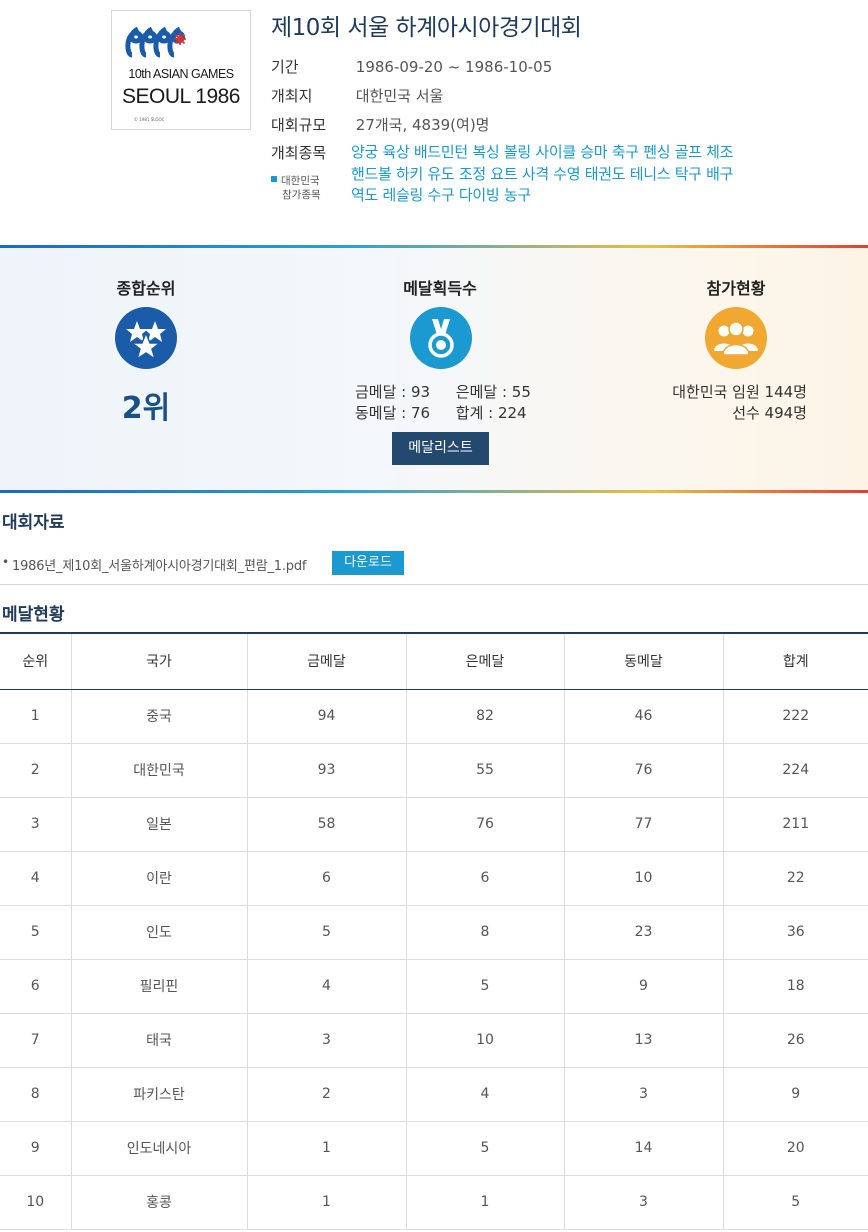 The image size is (868, 1232). Describe the element at coordinates (158, 1202) in the screenshot. I see `cell-country: 홍콩` at that location.